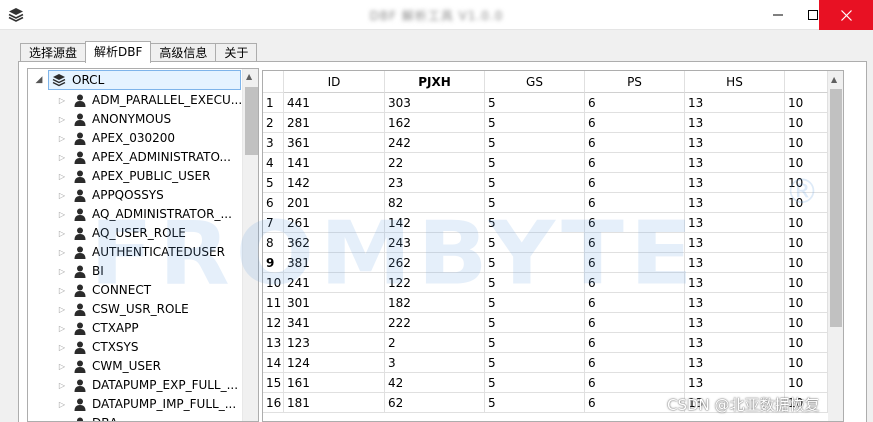  I want to click on column-header: GS, so click(535, 82).